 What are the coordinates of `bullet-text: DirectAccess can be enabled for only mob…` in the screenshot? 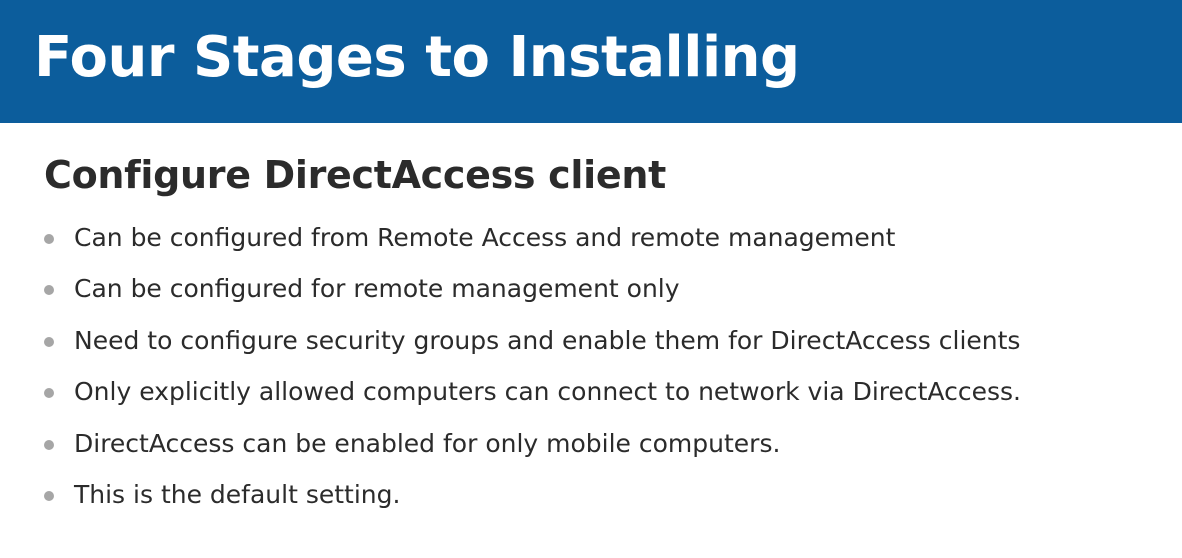 It's located at (427, 443).